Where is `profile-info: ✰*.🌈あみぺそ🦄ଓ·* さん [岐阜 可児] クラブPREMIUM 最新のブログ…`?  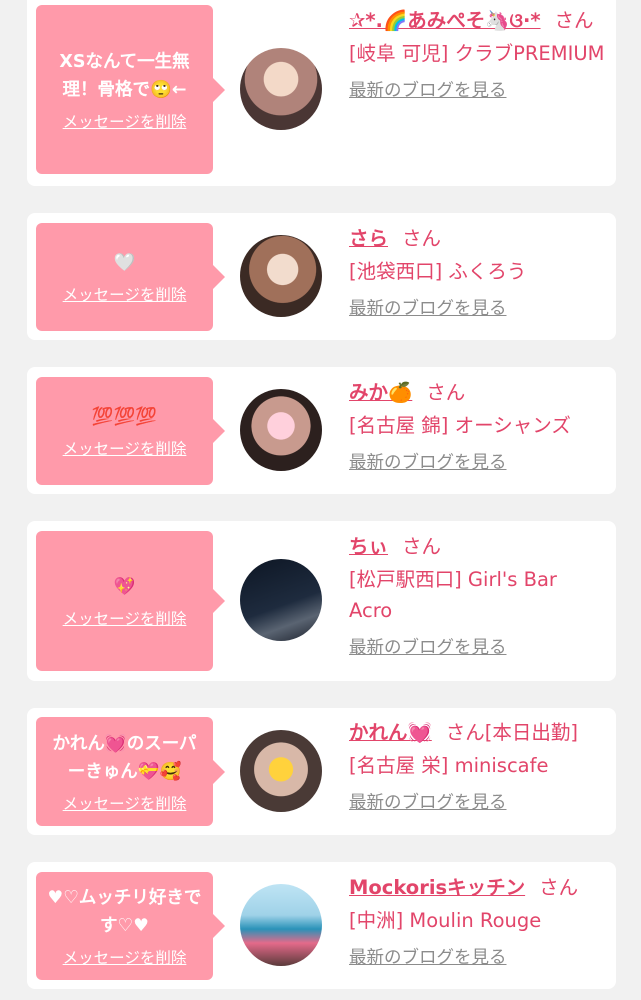
profile-info: ✰*.🌈あみぺそ🦄ଓ·* さん [岐阜 可児] クラブPREMIUM 最新のブログ… is located at coordinates (477, 53).